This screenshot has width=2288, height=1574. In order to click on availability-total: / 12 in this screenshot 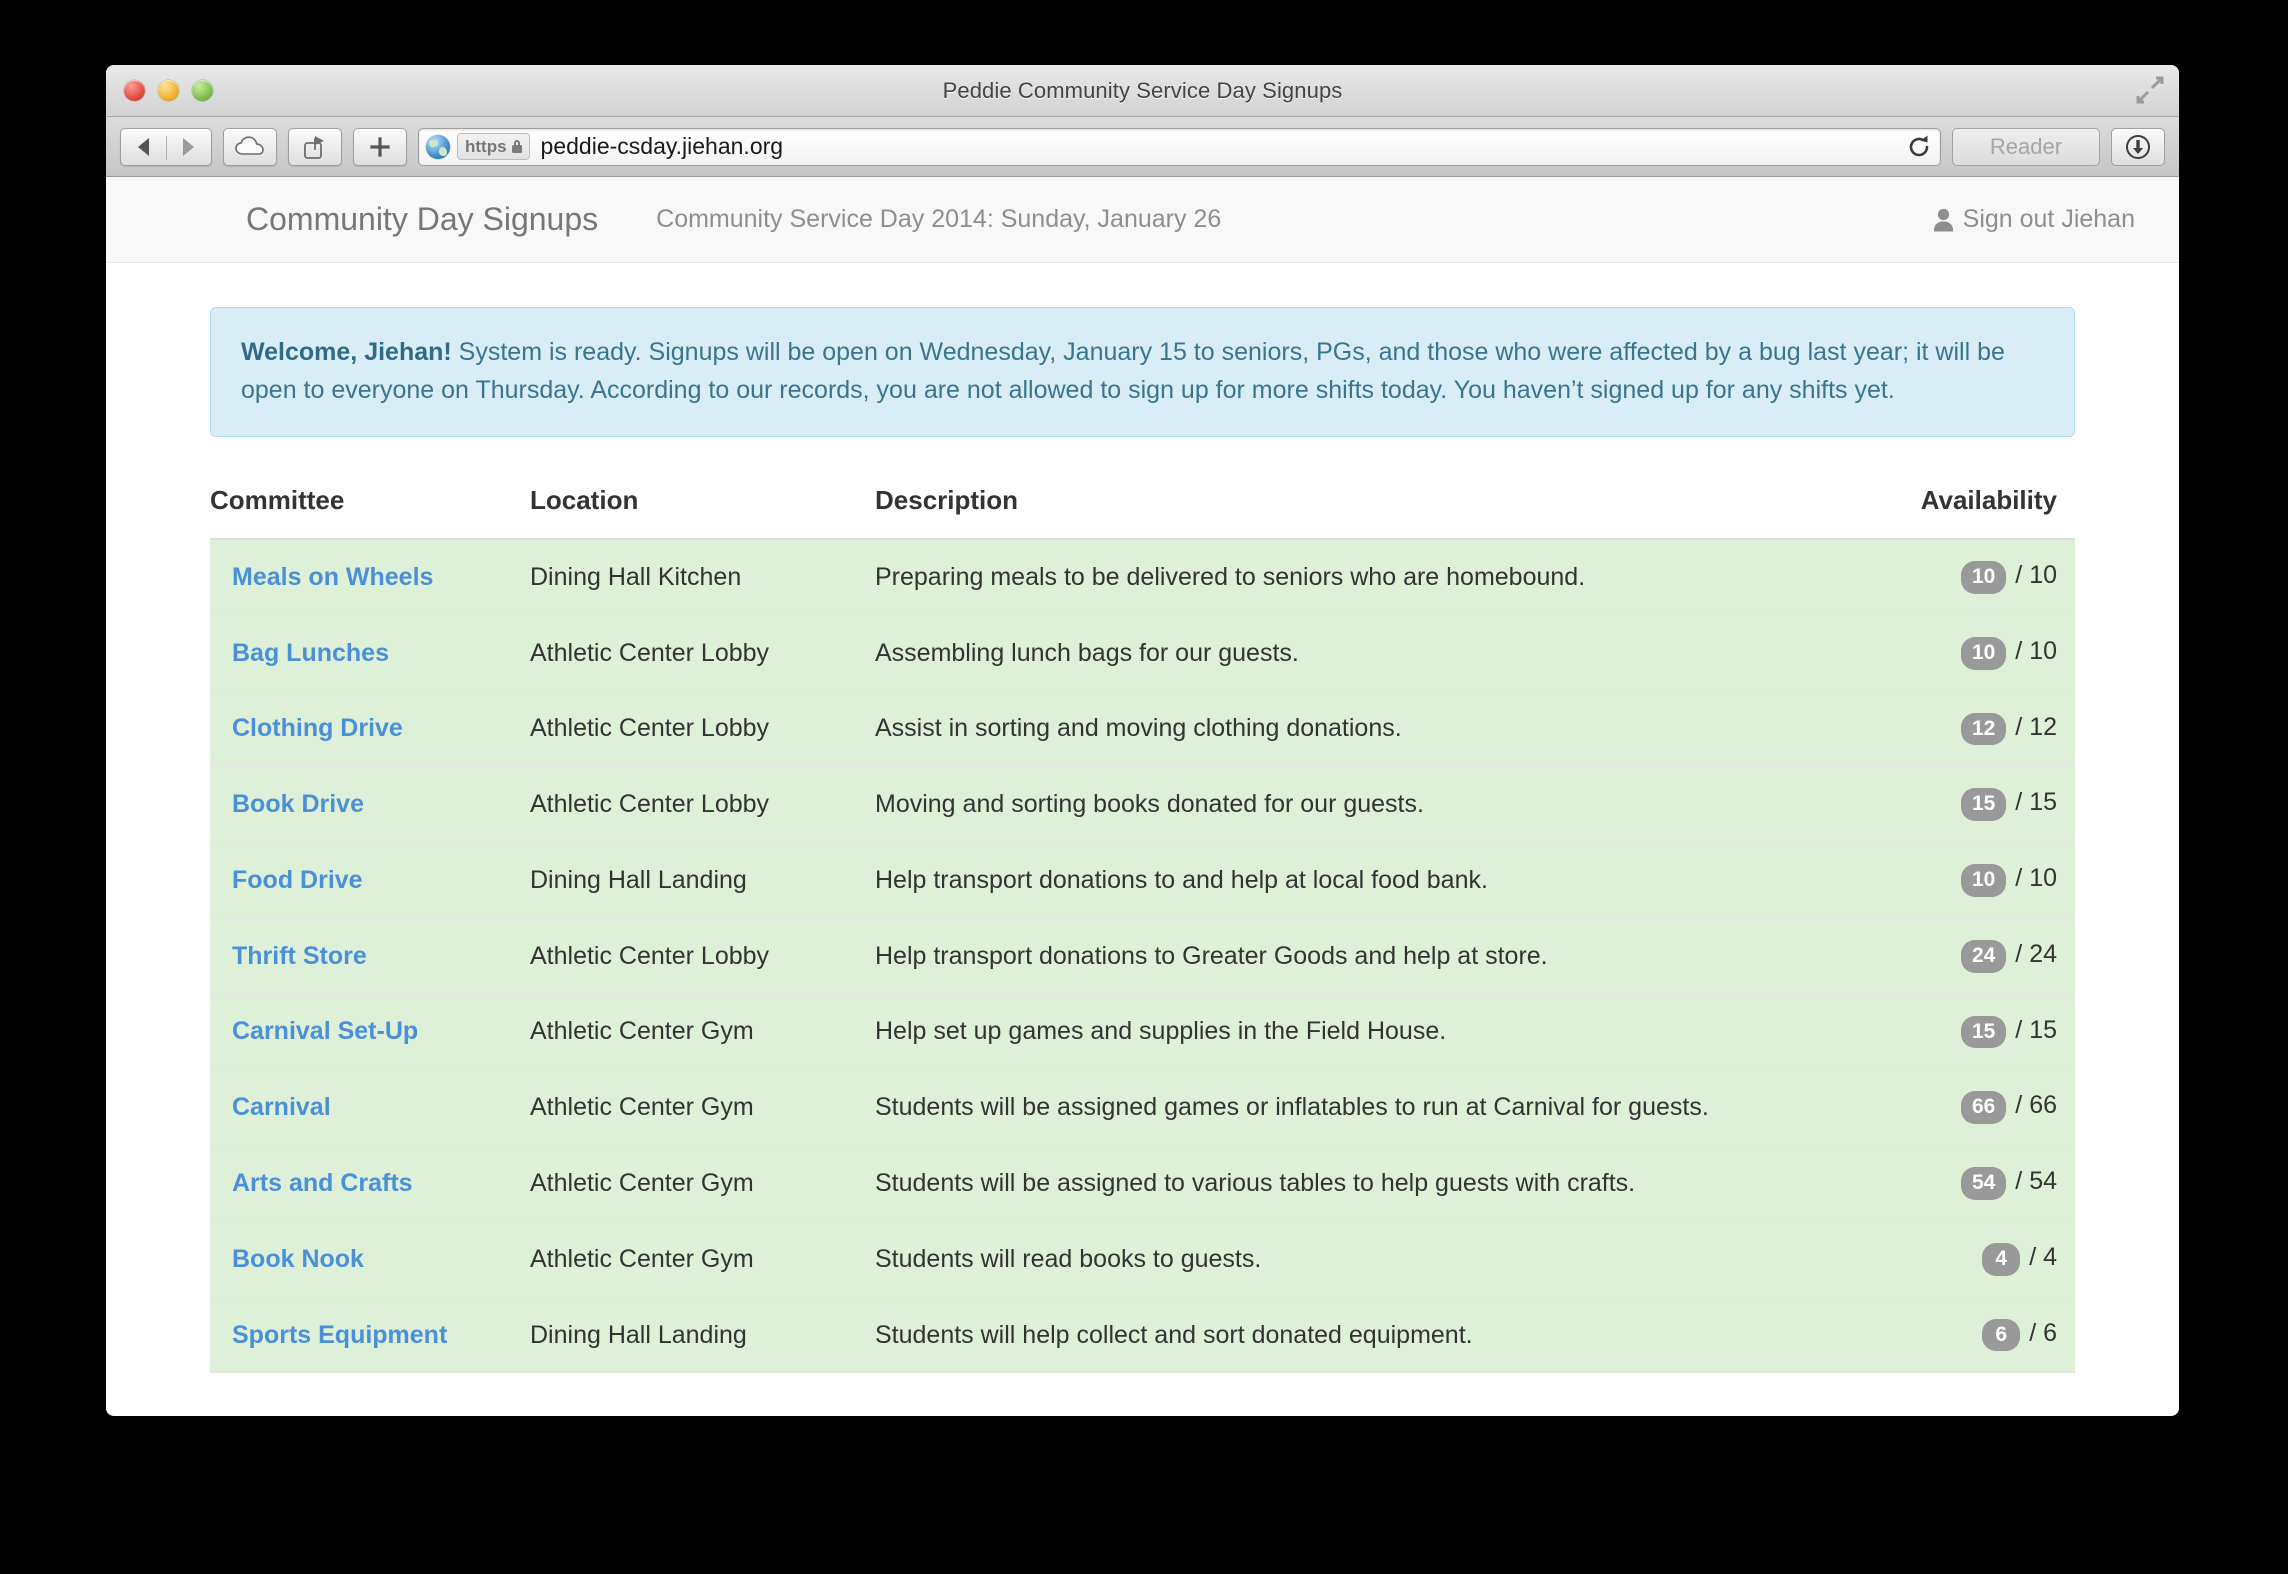, I will do `click(2036, 726)`.